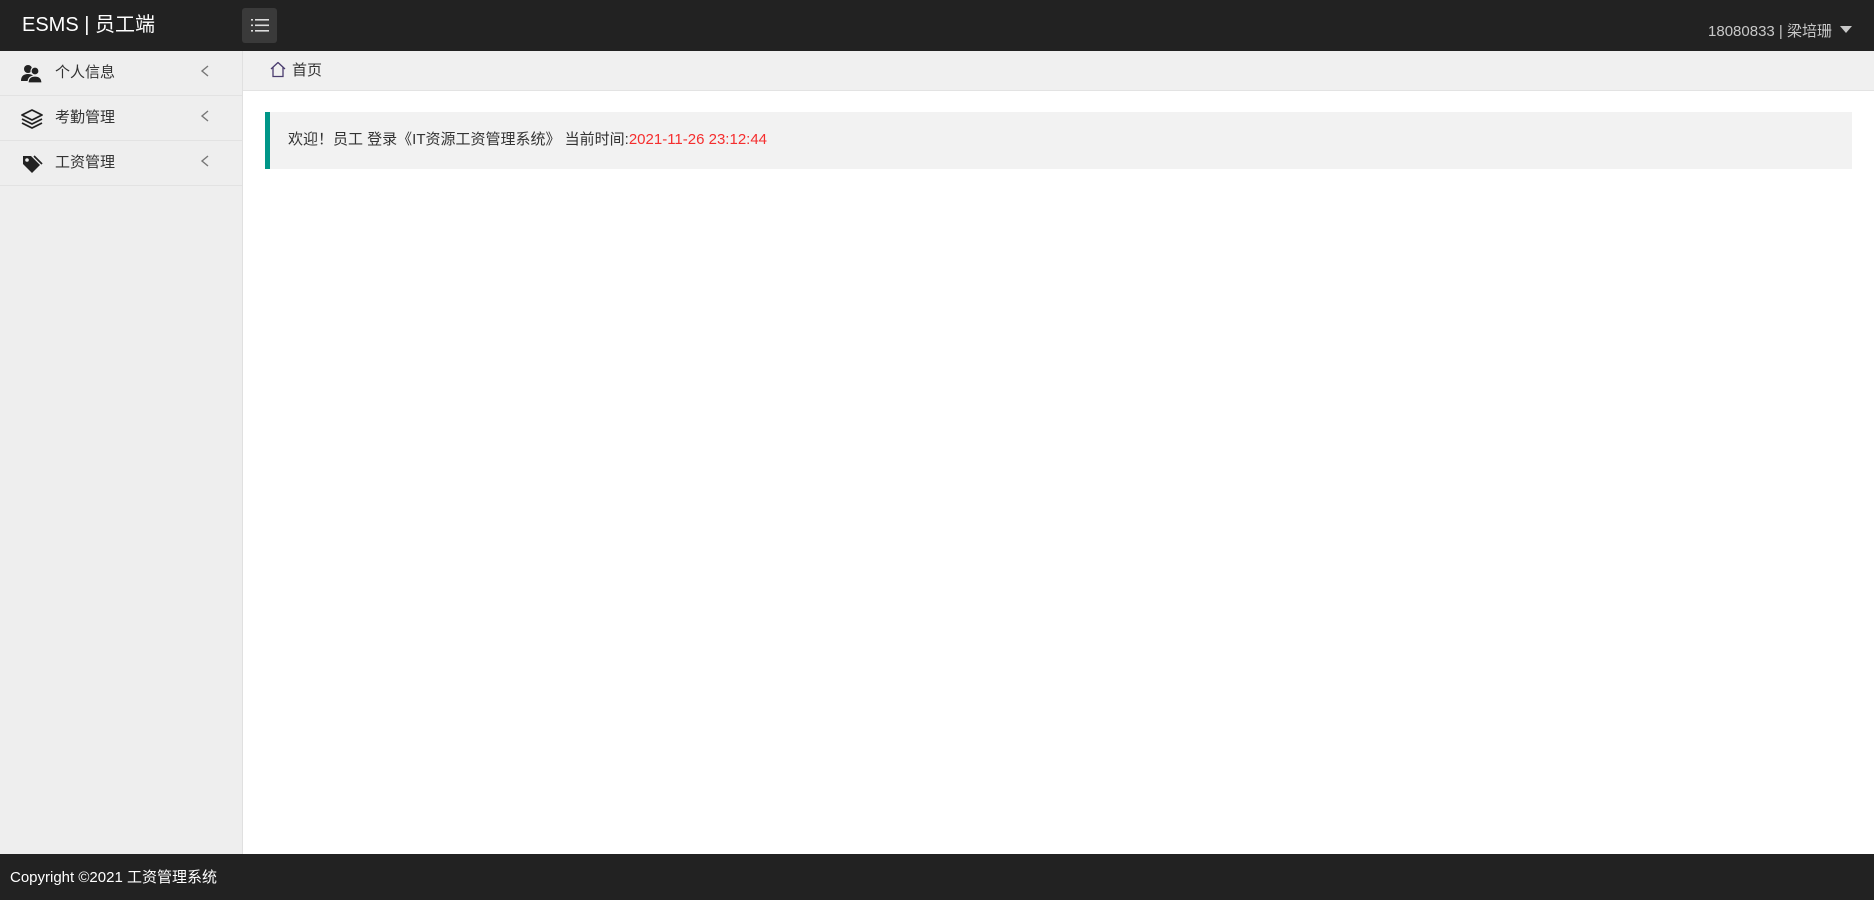 This screenshot has width=1874, height=900. What do you see at coordinates (32, 74) in the screenshot?
I see `users-icon` at bounding box center [32, 74].